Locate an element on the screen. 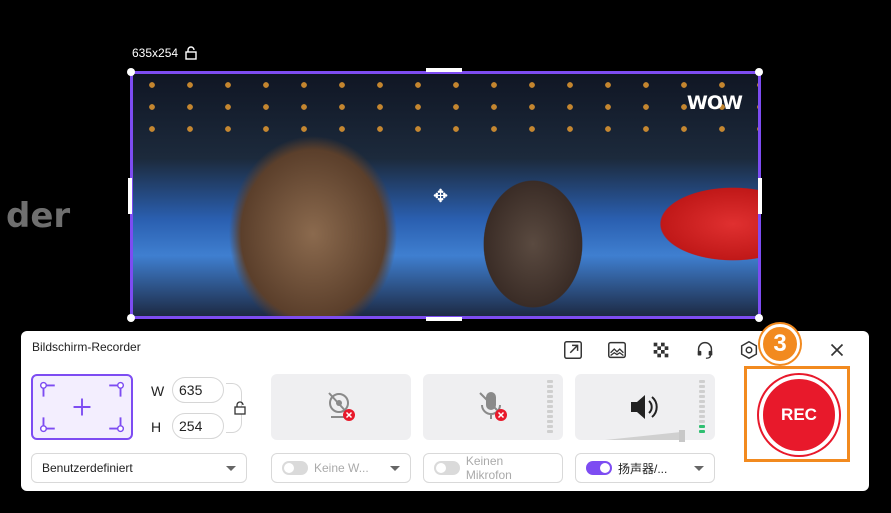  resize-handle-br is located at coordinates (759, 318).